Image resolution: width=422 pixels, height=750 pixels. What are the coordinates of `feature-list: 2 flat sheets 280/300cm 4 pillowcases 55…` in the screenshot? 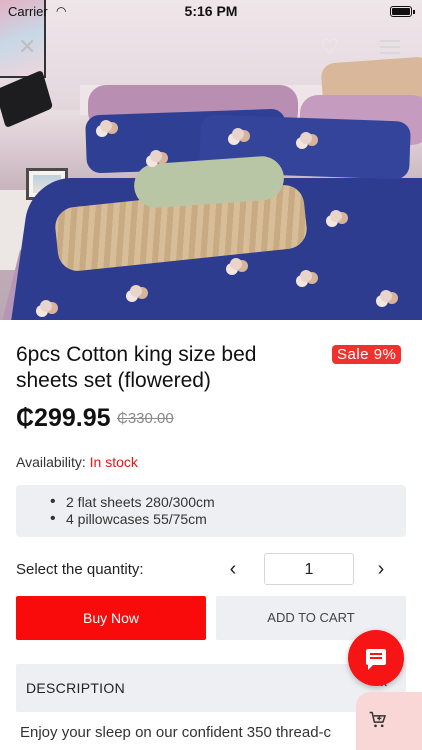 It's located at (211, 511).